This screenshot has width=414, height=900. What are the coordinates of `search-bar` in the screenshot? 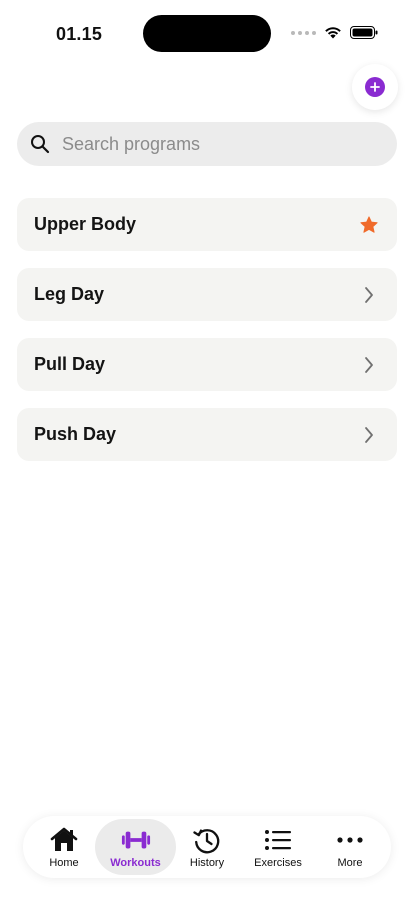 It's located at (207, 144).